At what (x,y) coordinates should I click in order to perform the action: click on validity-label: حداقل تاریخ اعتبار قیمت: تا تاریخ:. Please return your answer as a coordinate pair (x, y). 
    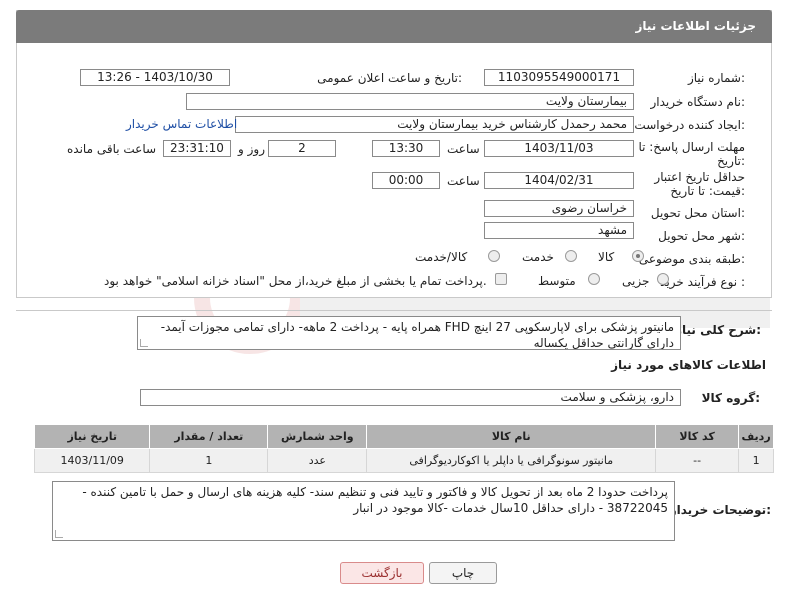
    Looking at the image, I should click on (699, 184).